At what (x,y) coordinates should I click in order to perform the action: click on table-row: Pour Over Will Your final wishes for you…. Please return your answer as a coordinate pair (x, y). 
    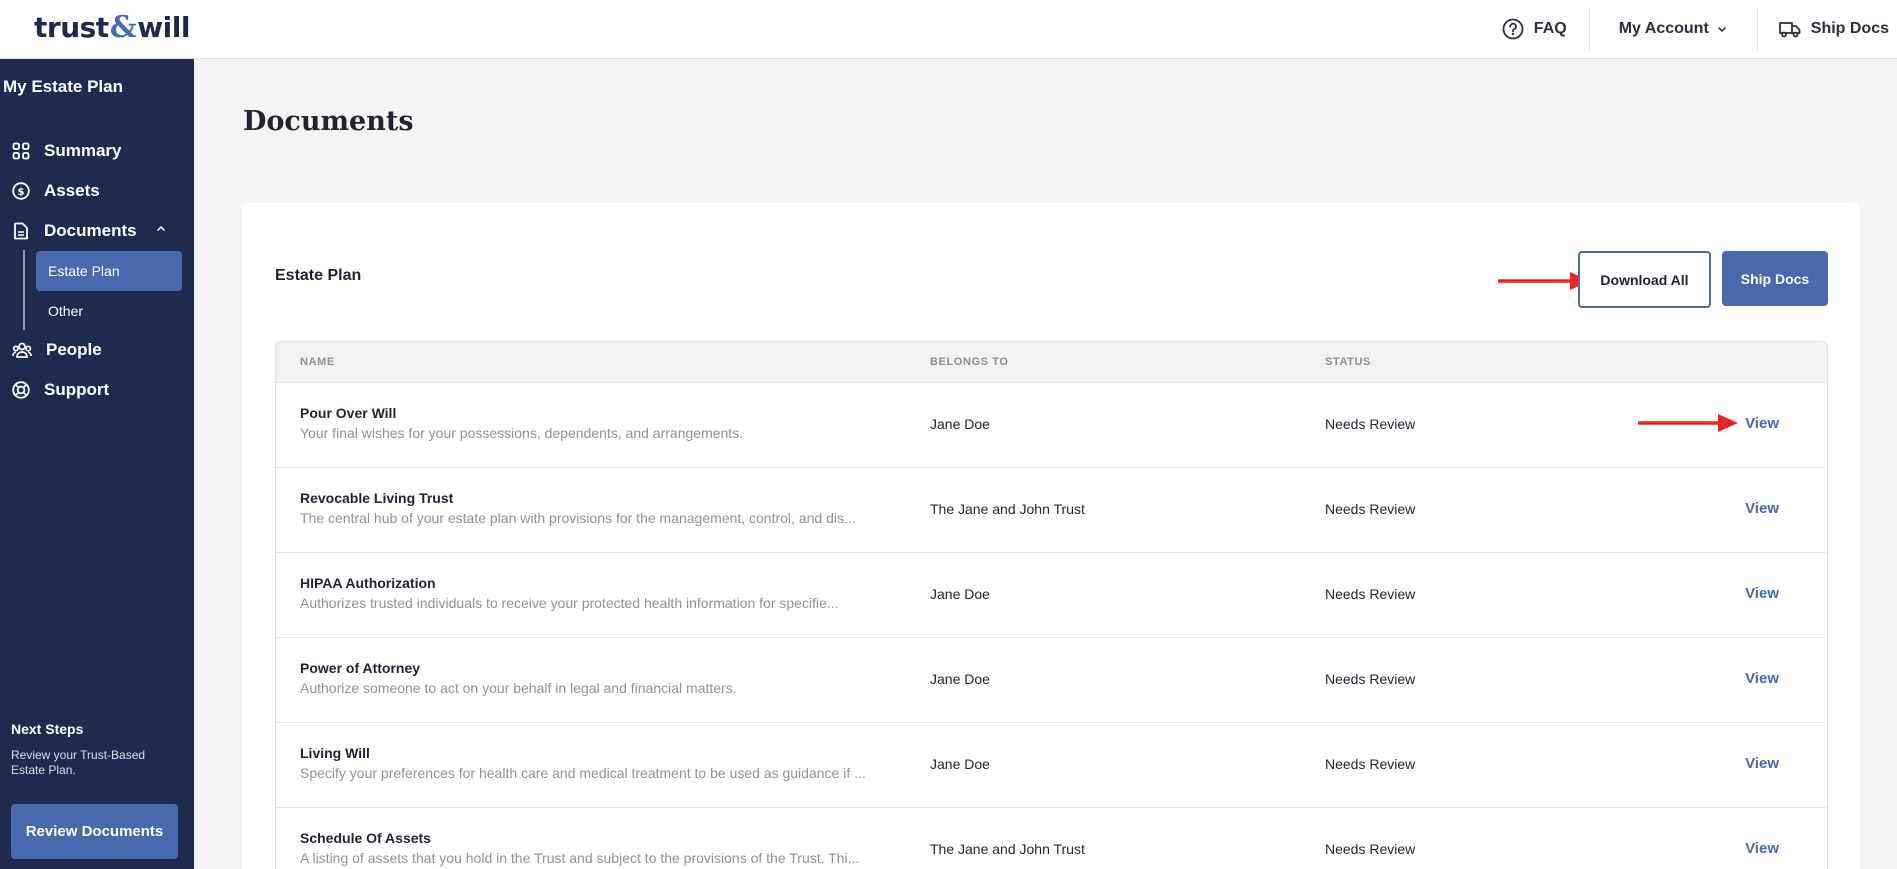
    Looking at the image, I should click on (1051, 425).